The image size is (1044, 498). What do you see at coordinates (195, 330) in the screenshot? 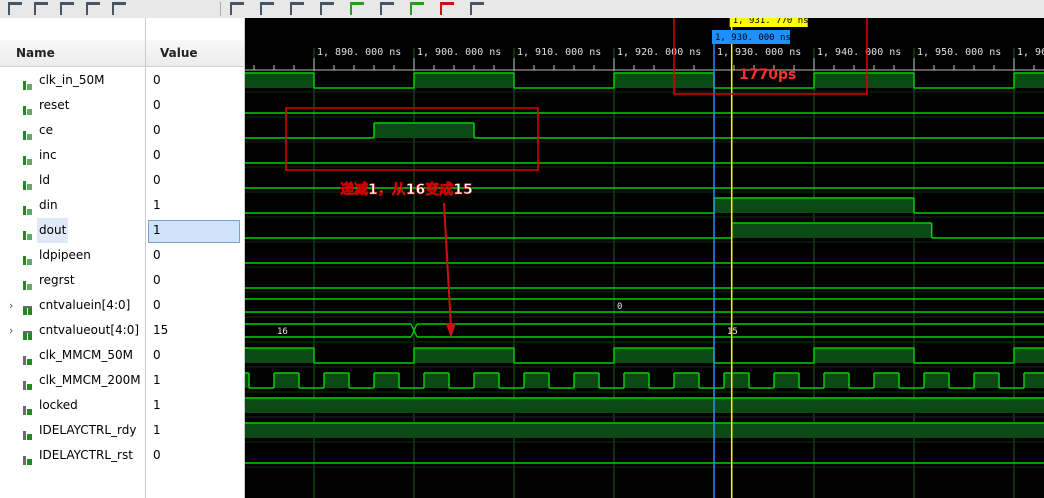
I see `value-row: 15` at bounding box center [195, 330].